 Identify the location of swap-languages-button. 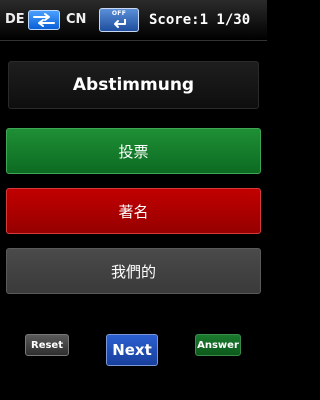
(44, 20).